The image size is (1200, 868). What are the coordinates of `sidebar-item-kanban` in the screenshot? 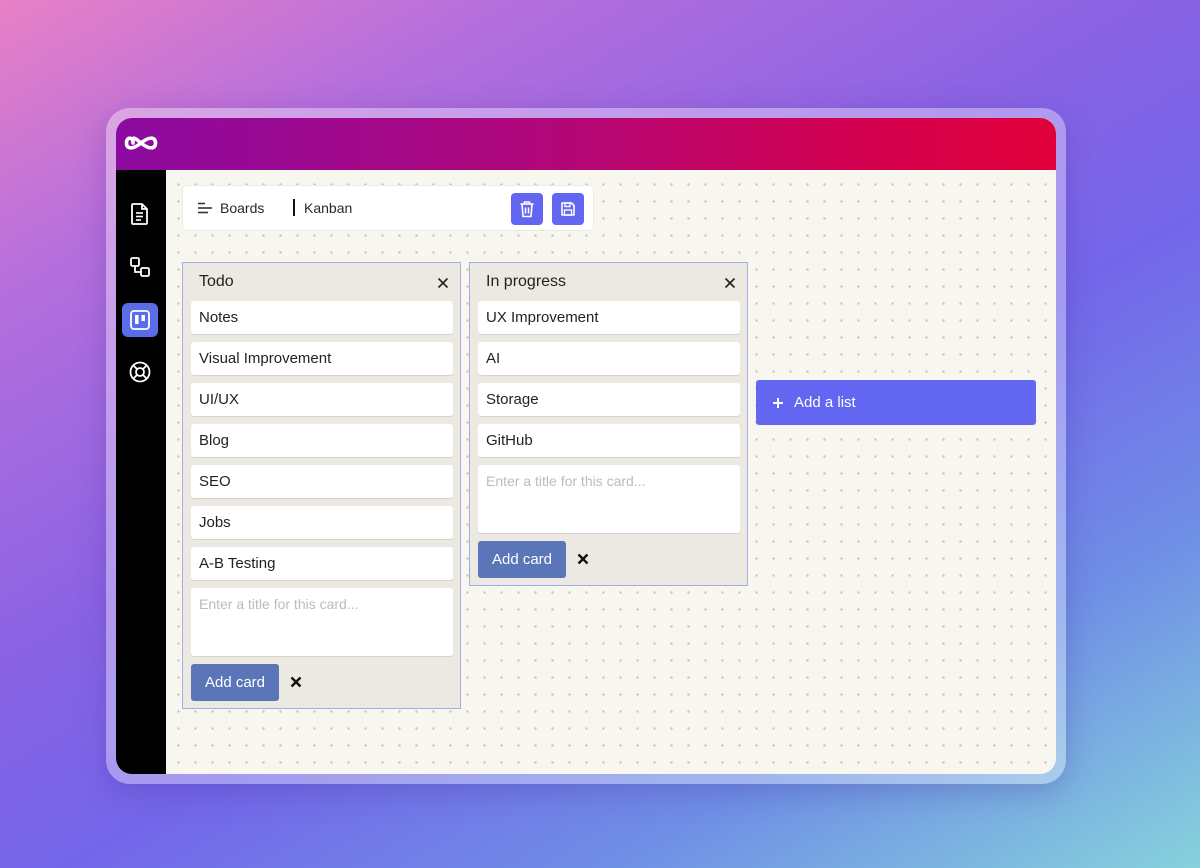 It's located at (140, 320).